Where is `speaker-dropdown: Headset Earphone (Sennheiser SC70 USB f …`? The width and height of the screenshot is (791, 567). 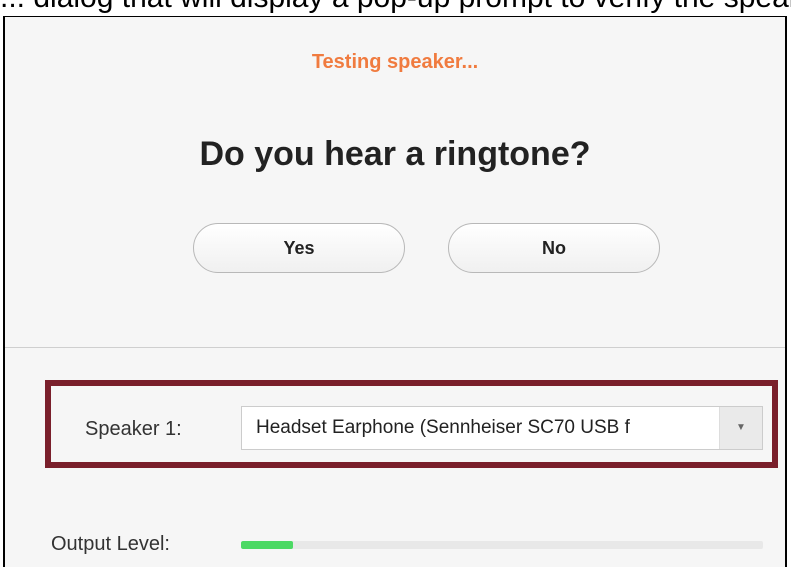 speaker-dropdown: Headset Earphone (Sennheiser SC70 USB f … is located at coordinates (502, 428).